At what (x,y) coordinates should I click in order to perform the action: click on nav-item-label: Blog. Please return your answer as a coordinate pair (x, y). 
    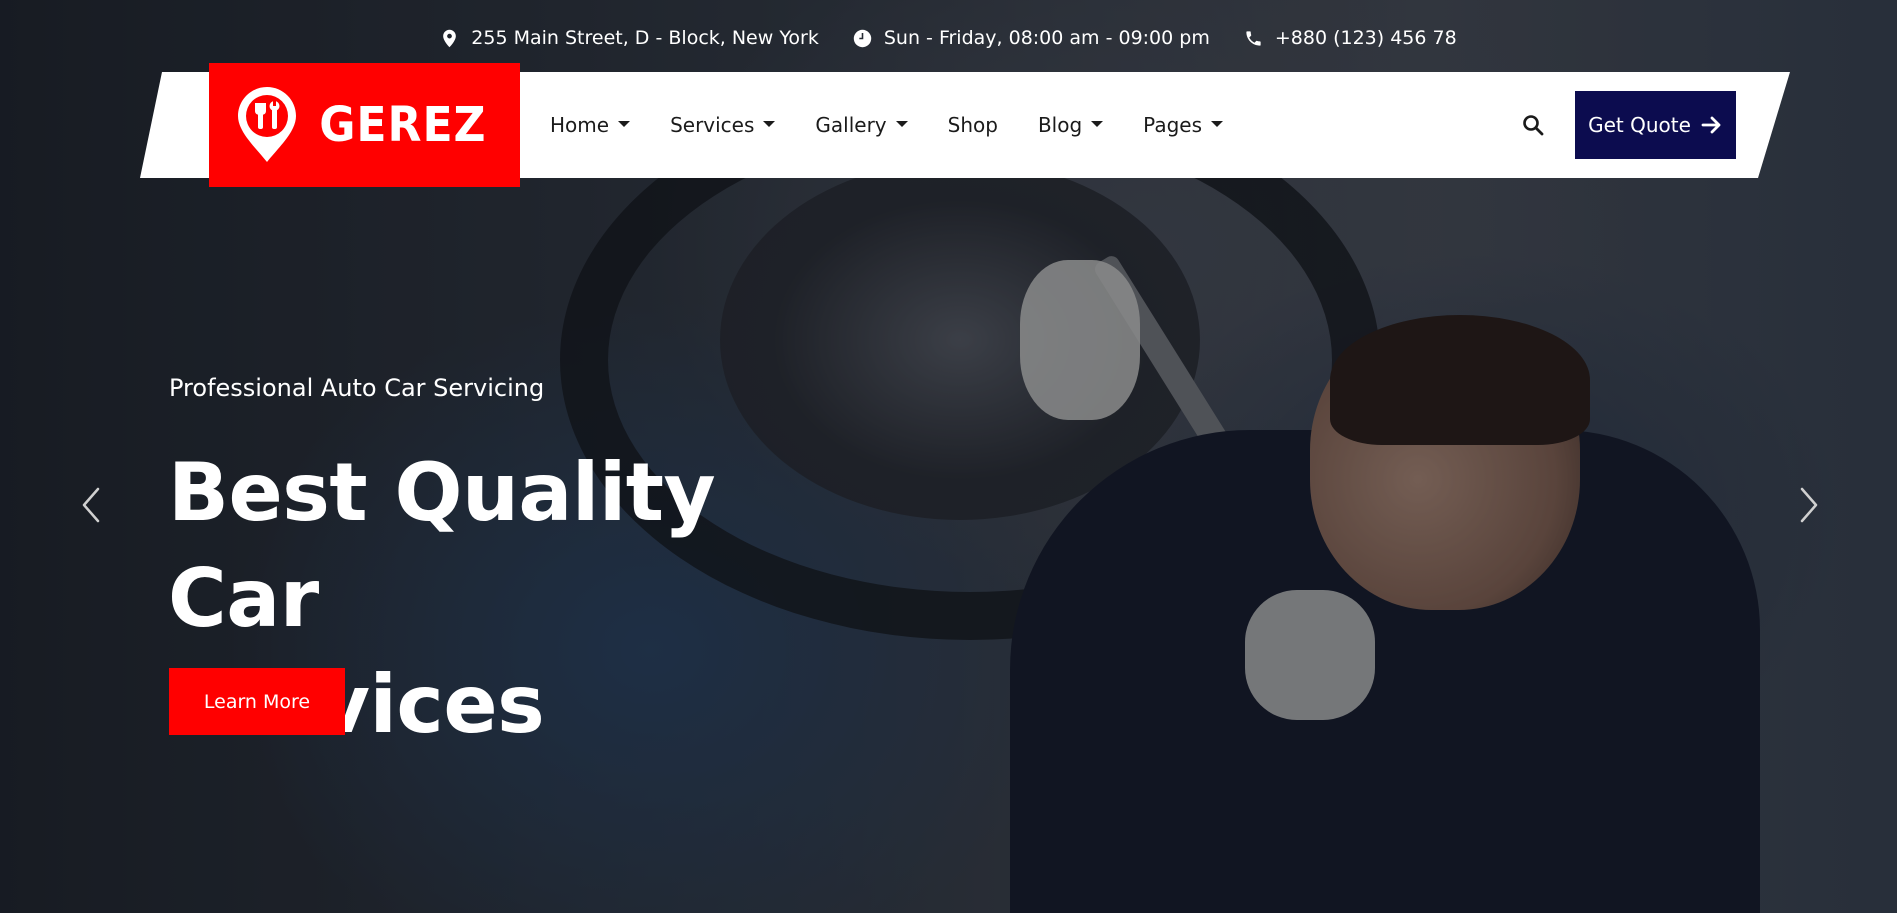
    Looking at the image, I should click on (1060, 125).